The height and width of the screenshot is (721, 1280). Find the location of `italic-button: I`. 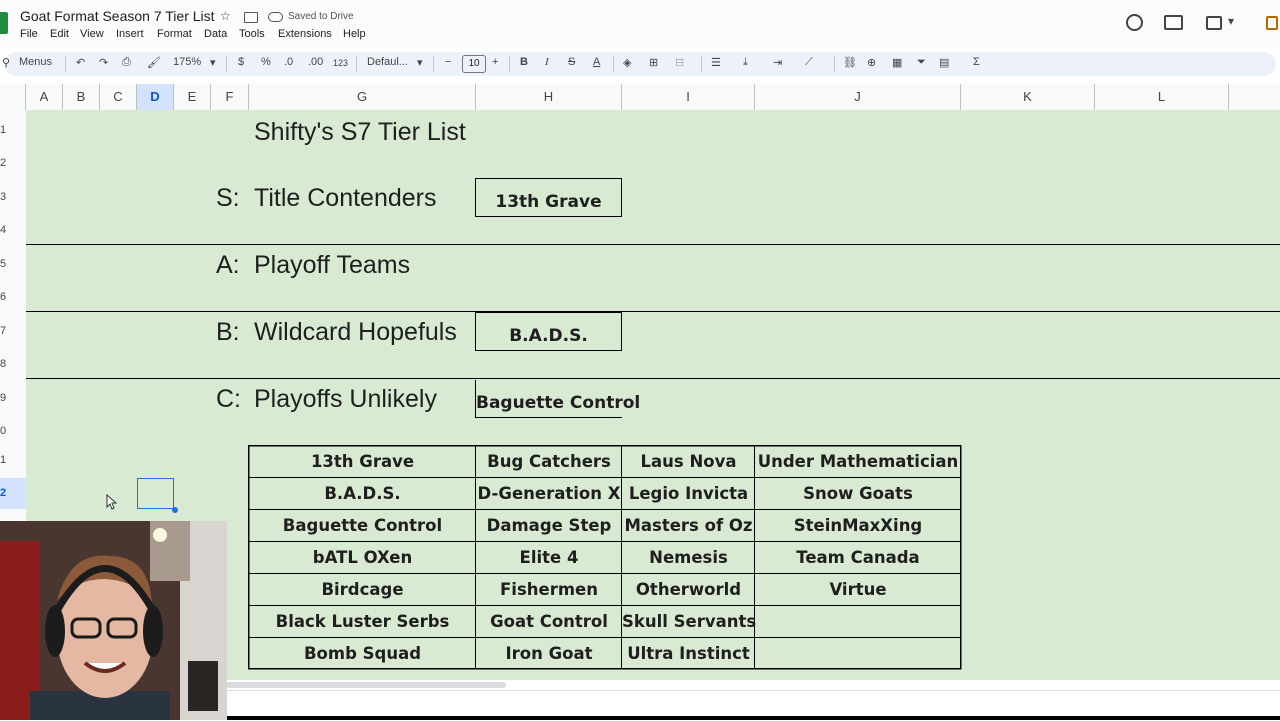

italic-button: I is located at coordinates (547, 62).